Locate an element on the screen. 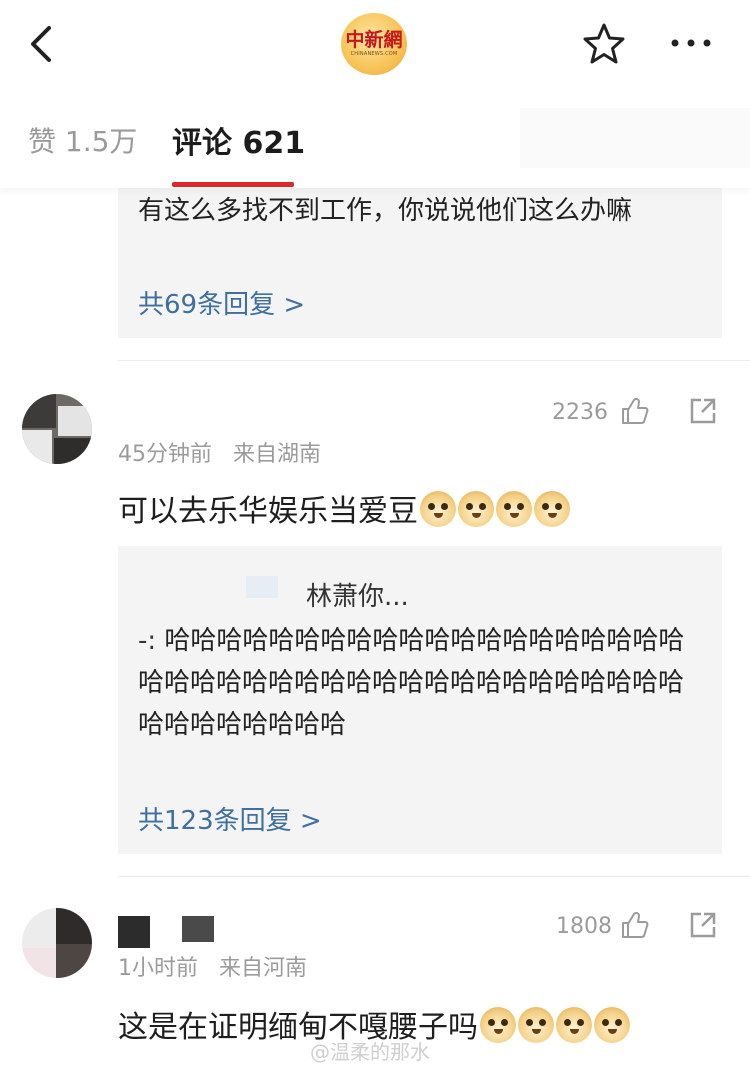 The image size is (750, 1068). tab-bar: 赞 1.5万 评论 621 is located at coordinates (375, 138).